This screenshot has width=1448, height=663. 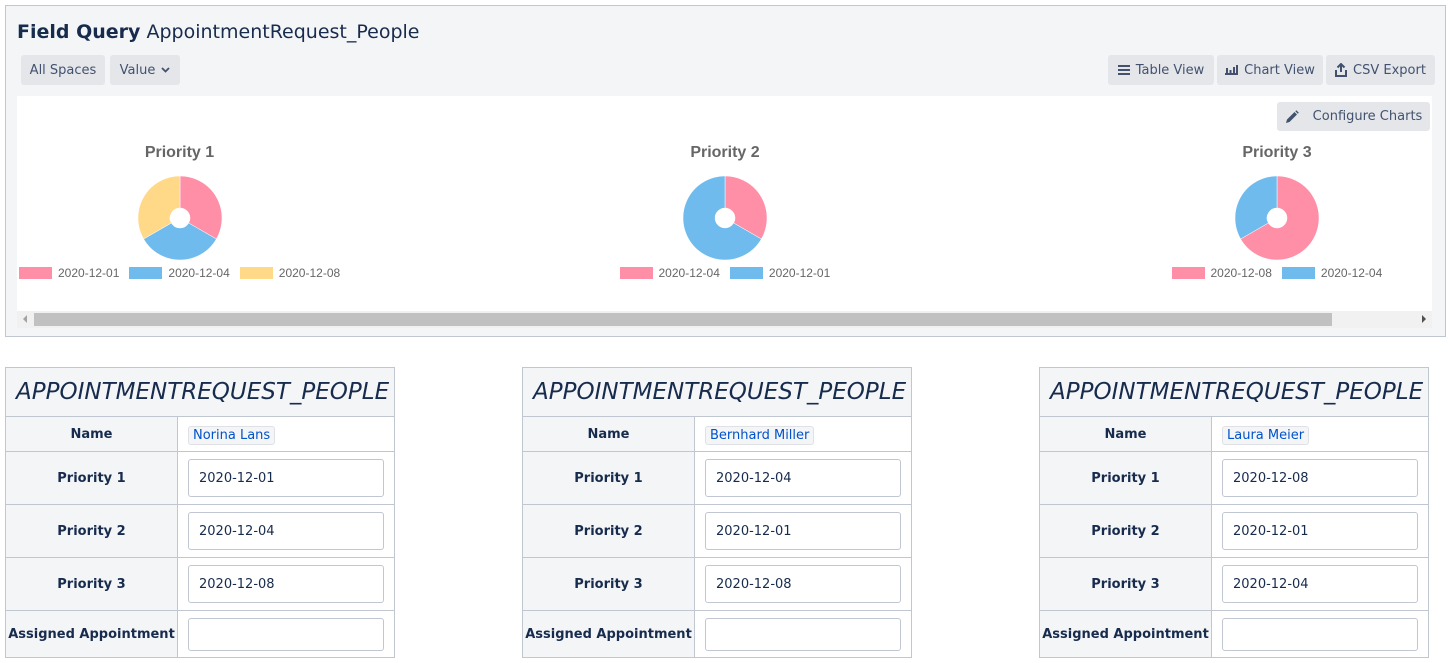 What do you see at coordinates (232, 435) in the screenshot?
I see `person-name-link: Norina Lans` at bounding box center [232, 435].